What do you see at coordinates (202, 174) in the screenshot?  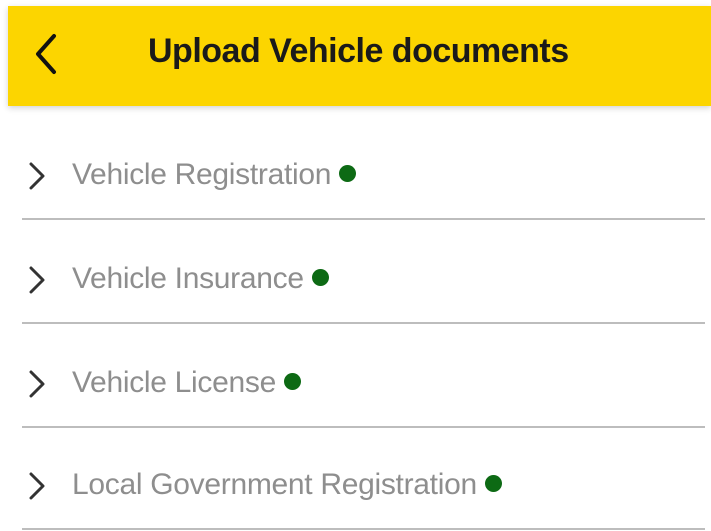 I see `document-label: Vehicle Registration` at bounding box center [202, 174].